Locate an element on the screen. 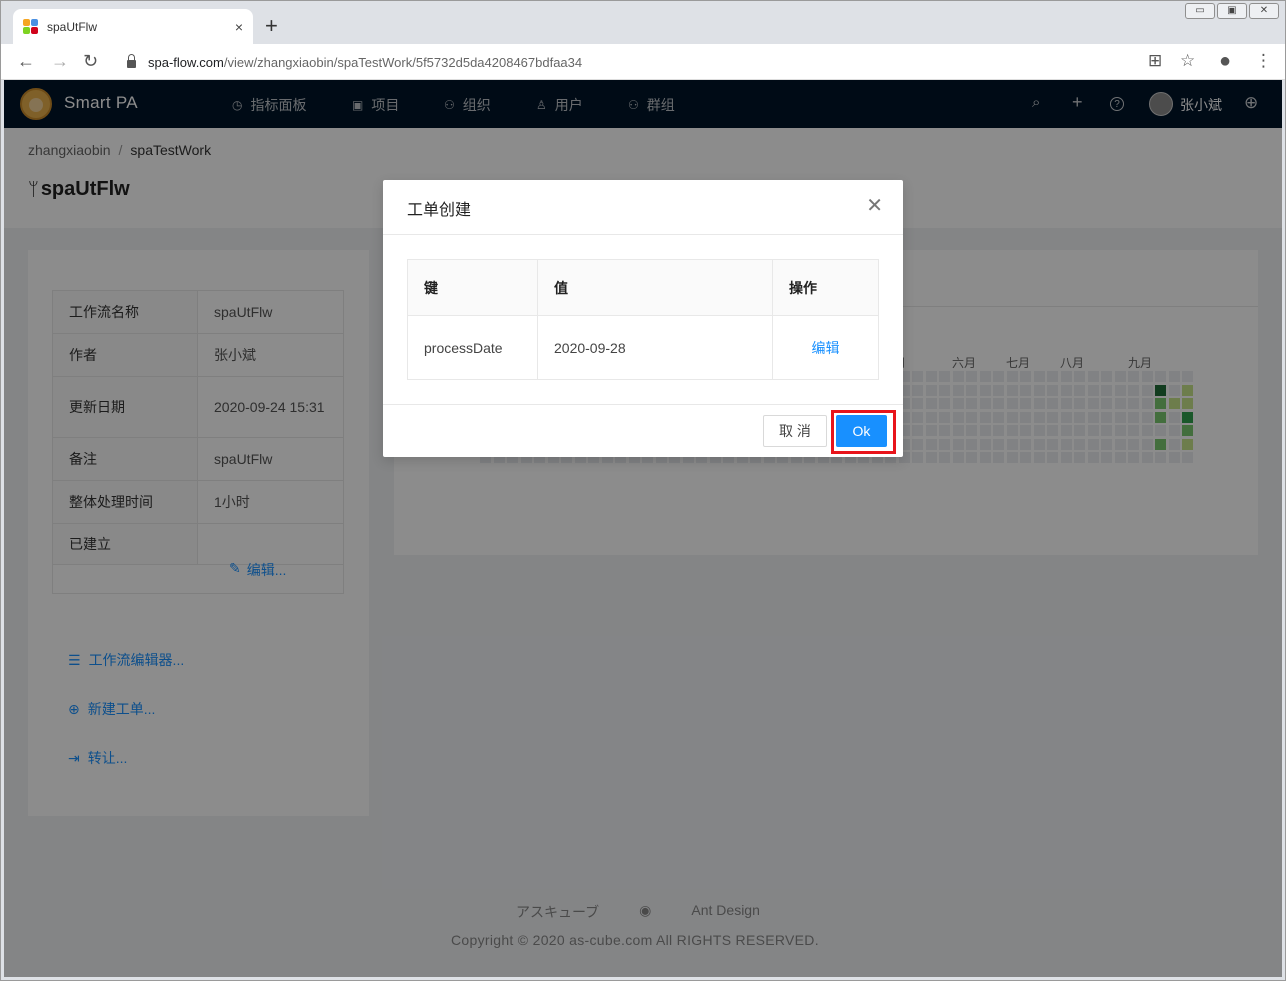 The width and height of the screenshot is (1286, 981). window-controls: ▭ ▣ ✕ is located at coordinates (1232, 11).